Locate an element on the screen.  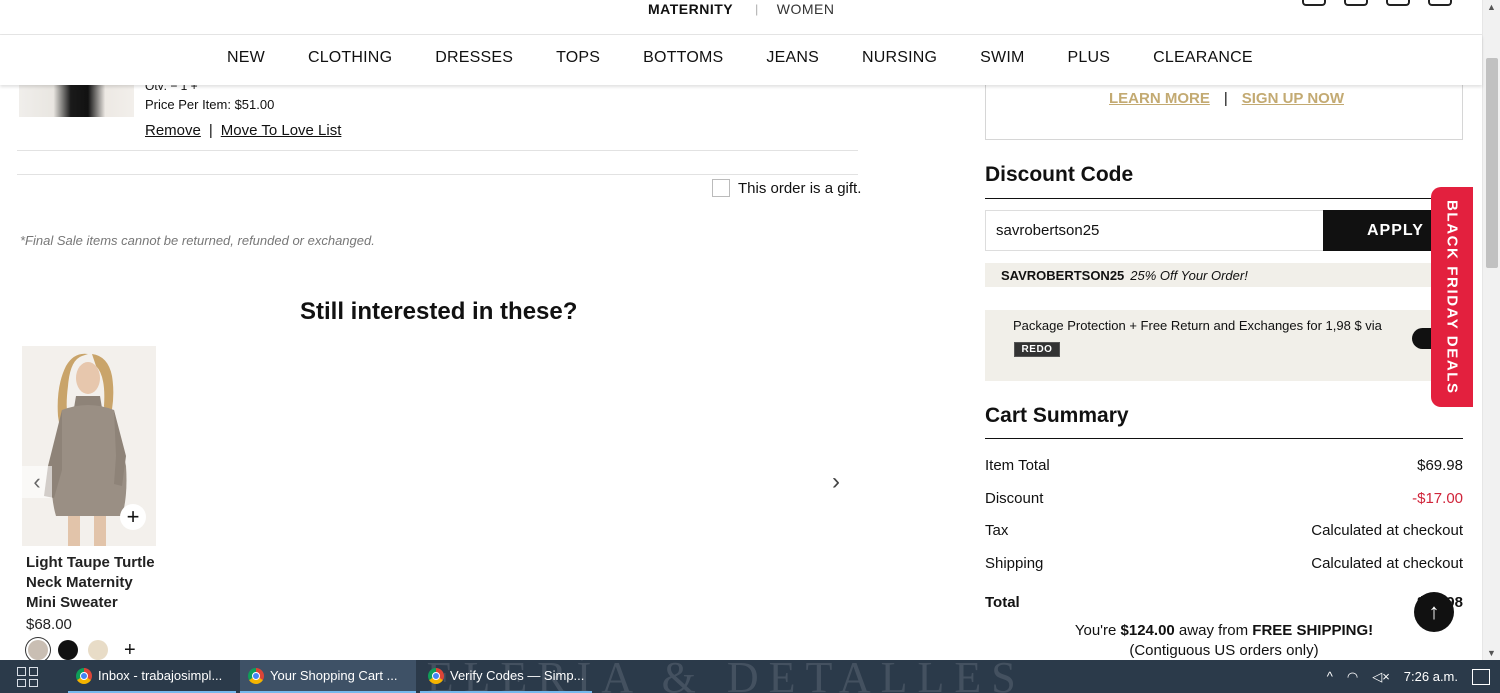
free-ship-prefix: You're is located at coordinates (1097, 630).